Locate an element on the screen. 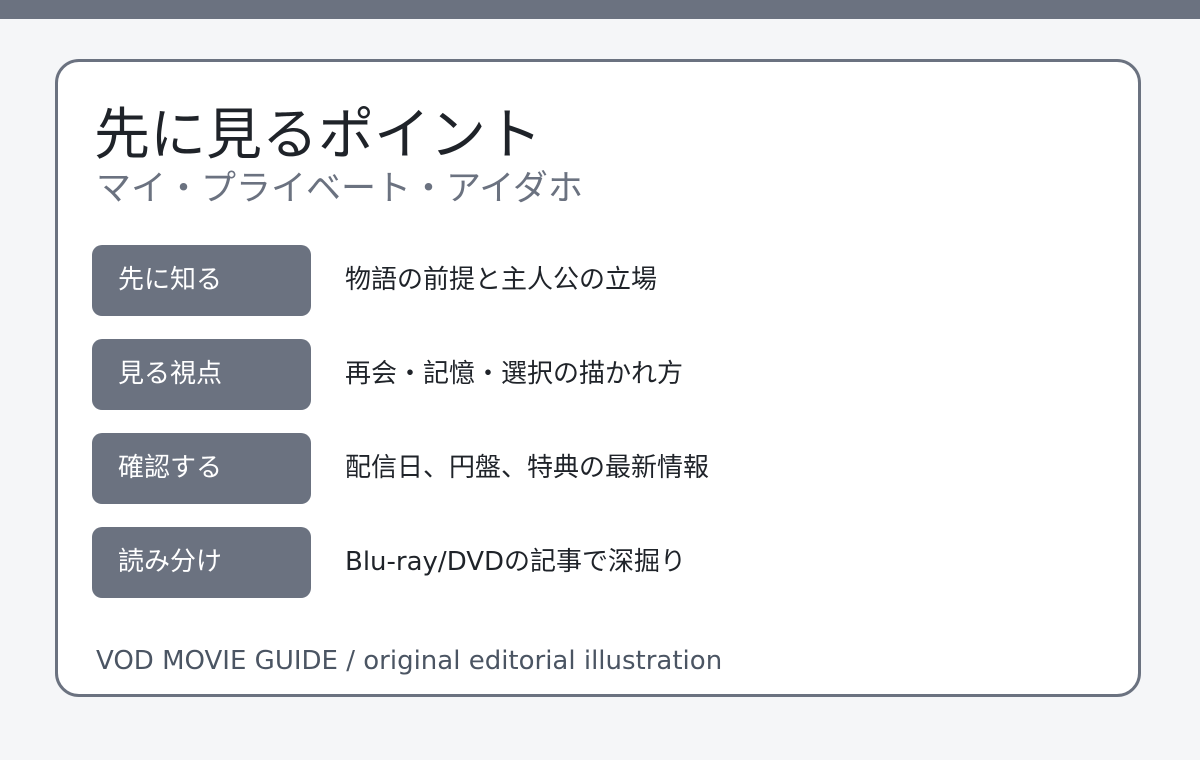 This screenshot has height=760, width=1200. point-description: 物語の前提と主人公の立場 is located at coordinates (501, 280).